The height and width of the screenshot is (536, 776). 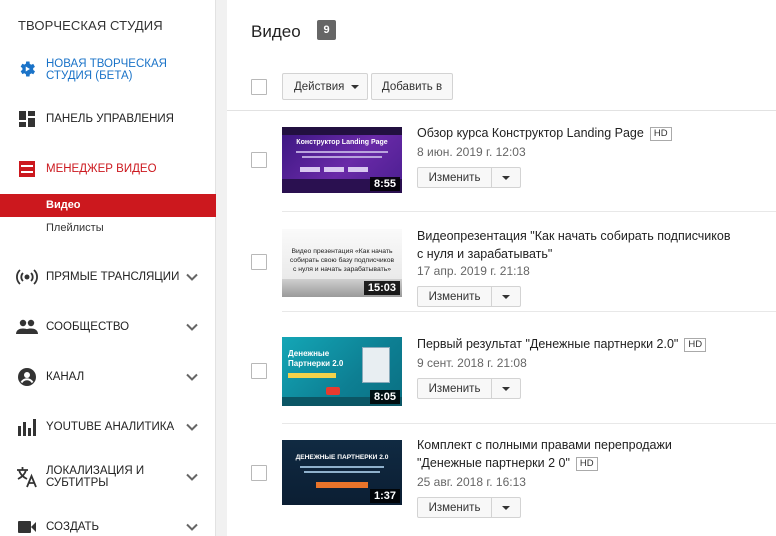 What do you see at coordinates (27, 327) in the screenshot?
I see `community-icon` at bounding box center [27, 327].